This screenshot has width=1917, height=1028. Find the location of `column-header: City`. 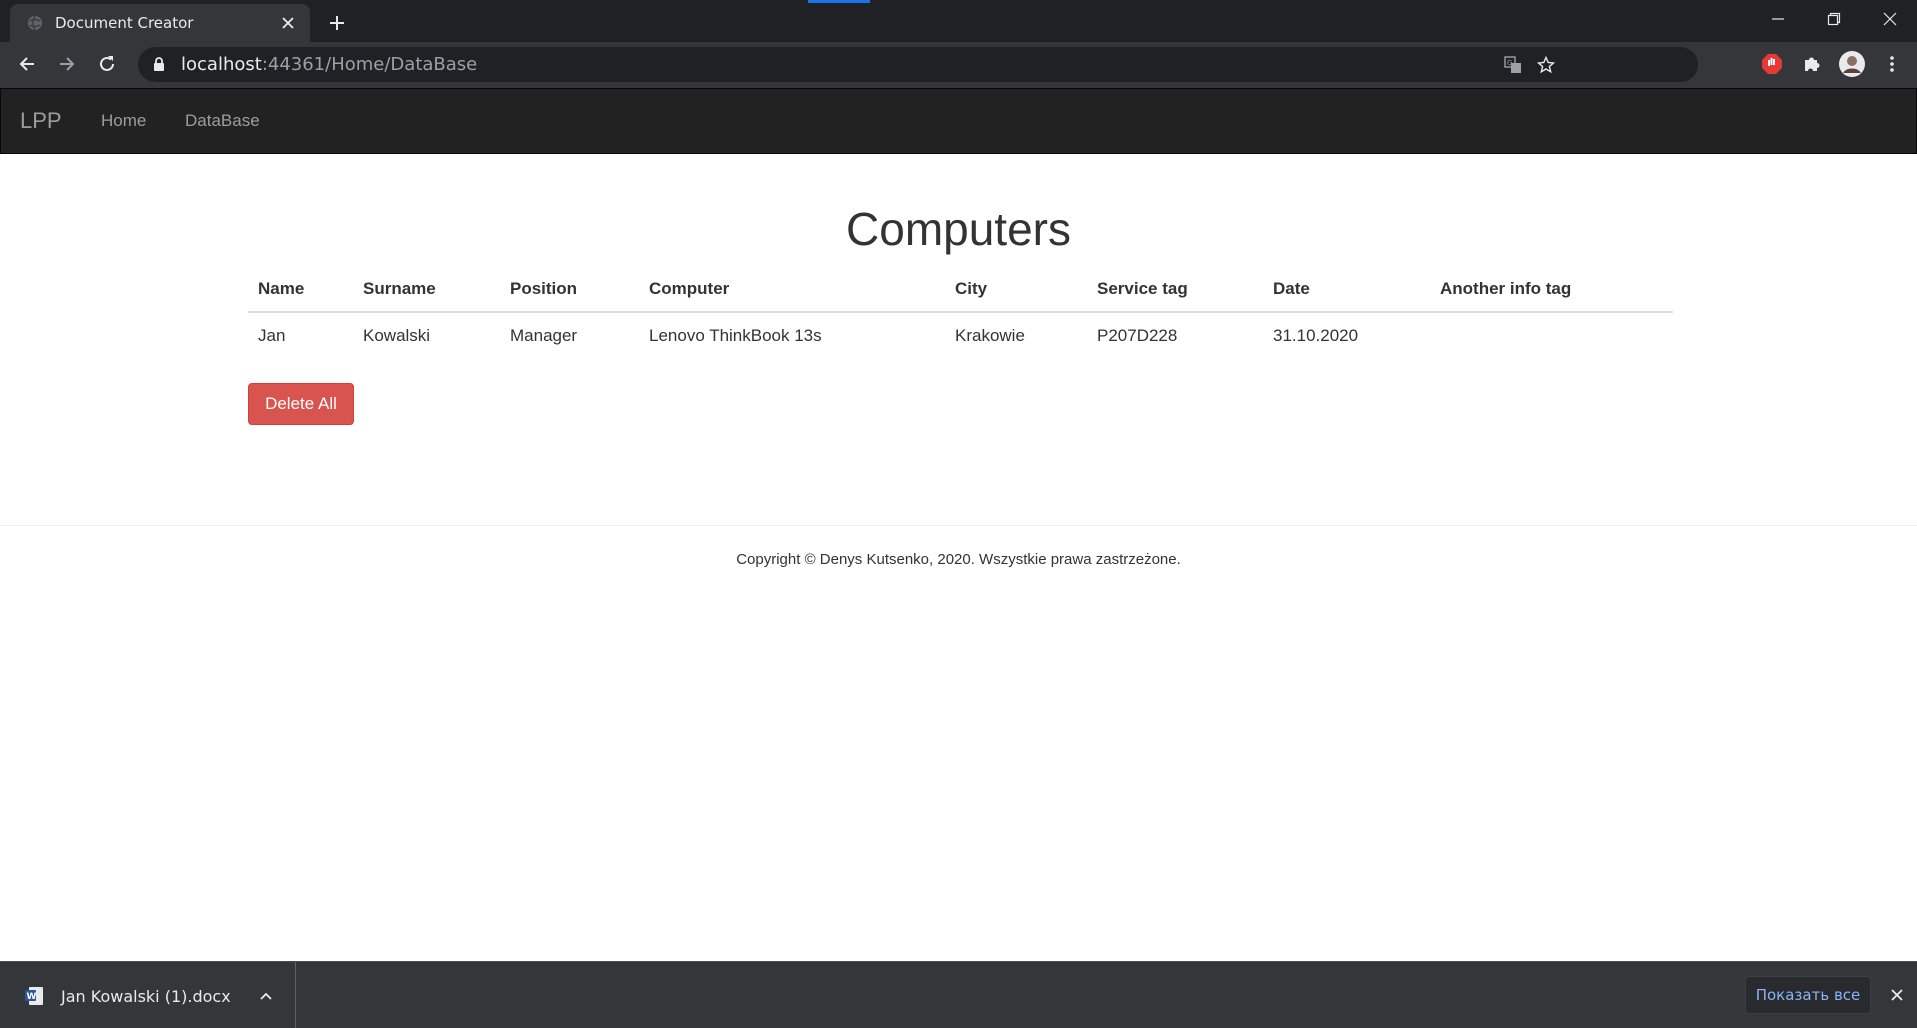

column-header: City is located at coordinates (1016, 289).